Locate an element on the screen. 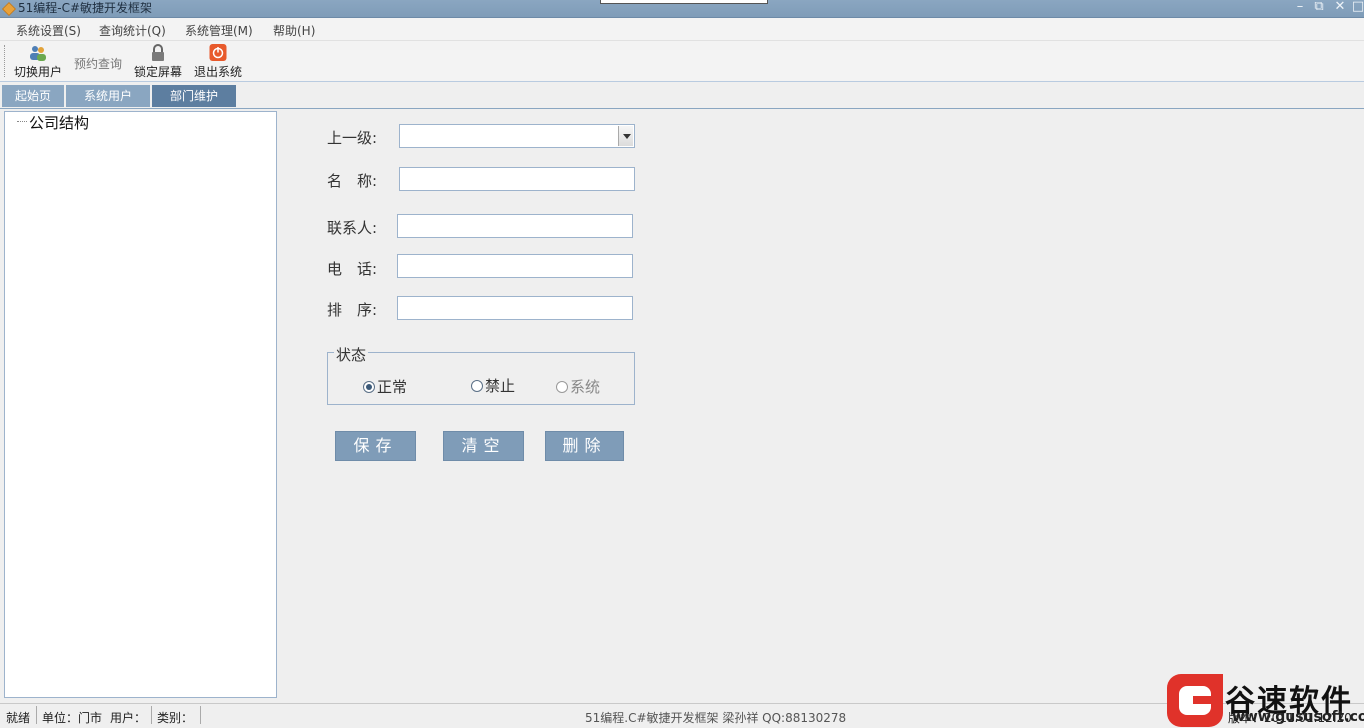 This screenshot has height=728, width=1364. menu-query-stats: 查询统计(Q) is located at coordinates (132, 30).